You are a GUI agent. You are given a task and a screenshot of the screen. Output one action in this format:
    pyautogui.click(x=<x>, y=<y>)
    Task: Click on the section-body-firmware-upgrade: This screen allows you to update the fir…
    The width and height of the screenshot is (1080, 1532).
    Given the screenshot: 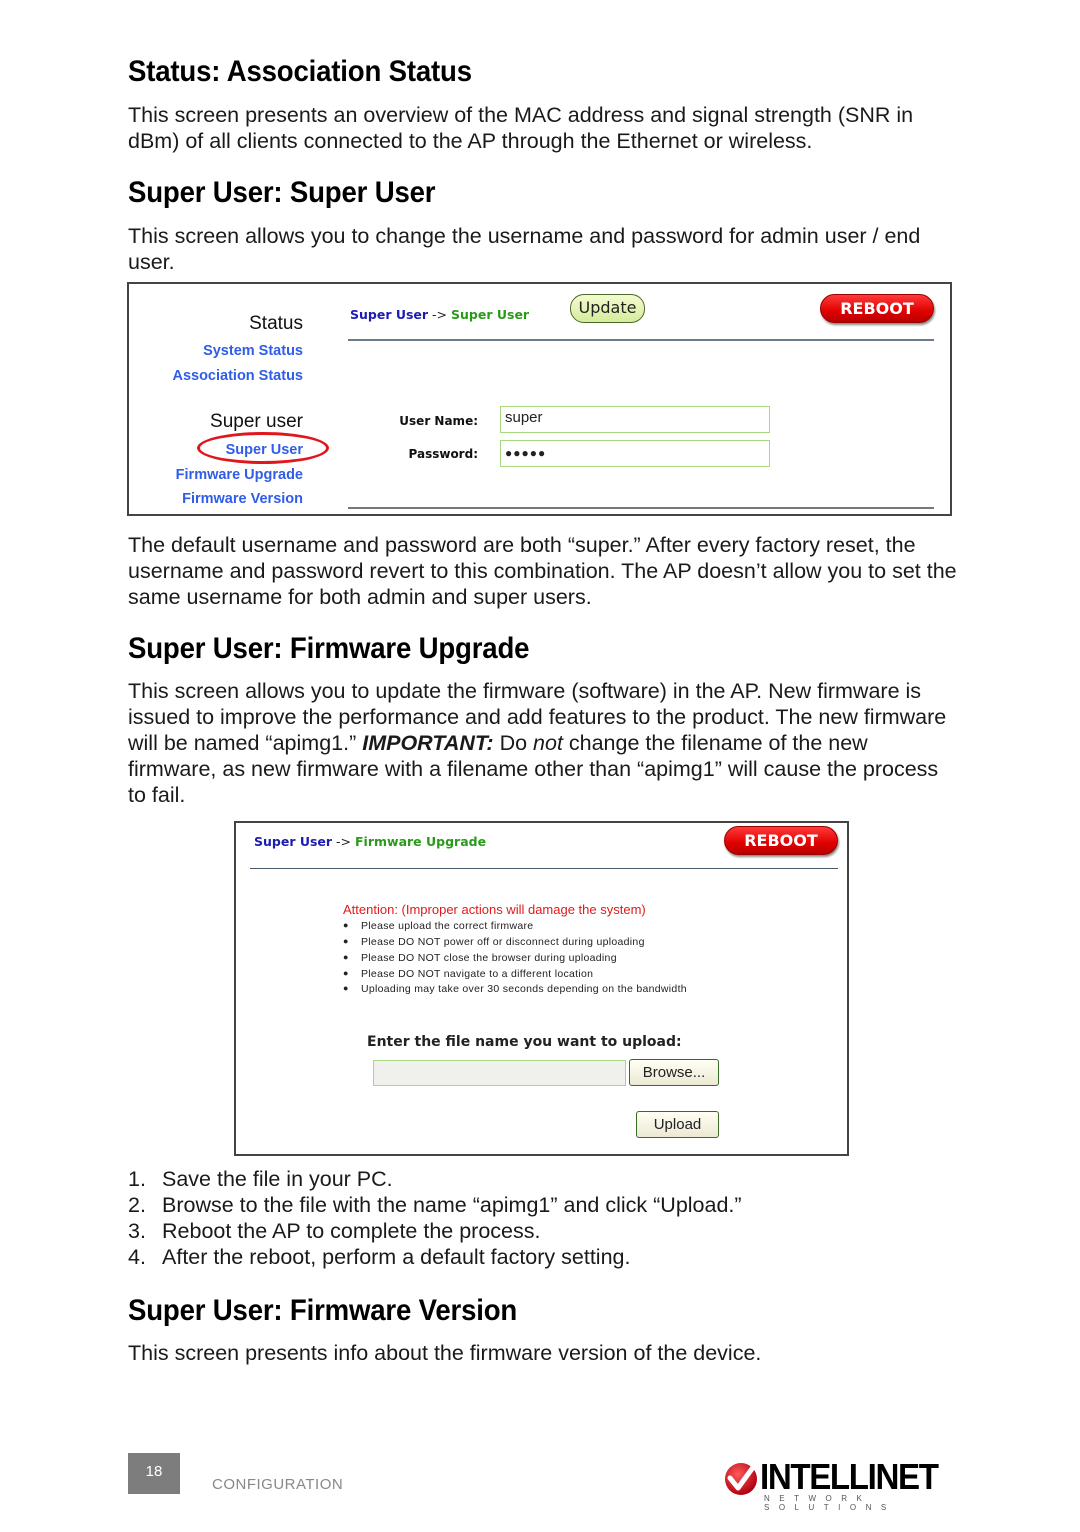 What is the action you would take?
    pyautogui.click(x=543, y=743)
    